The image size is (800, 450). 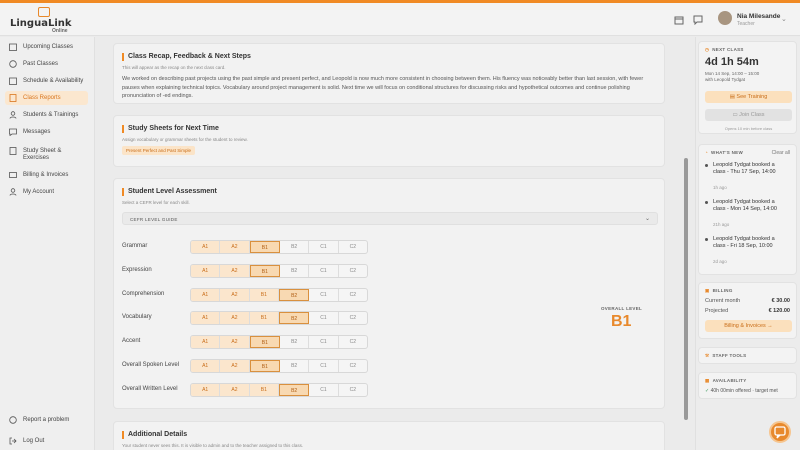 I want to click on sidebar-item-label: Past Classes, so click(x=41, y=63).